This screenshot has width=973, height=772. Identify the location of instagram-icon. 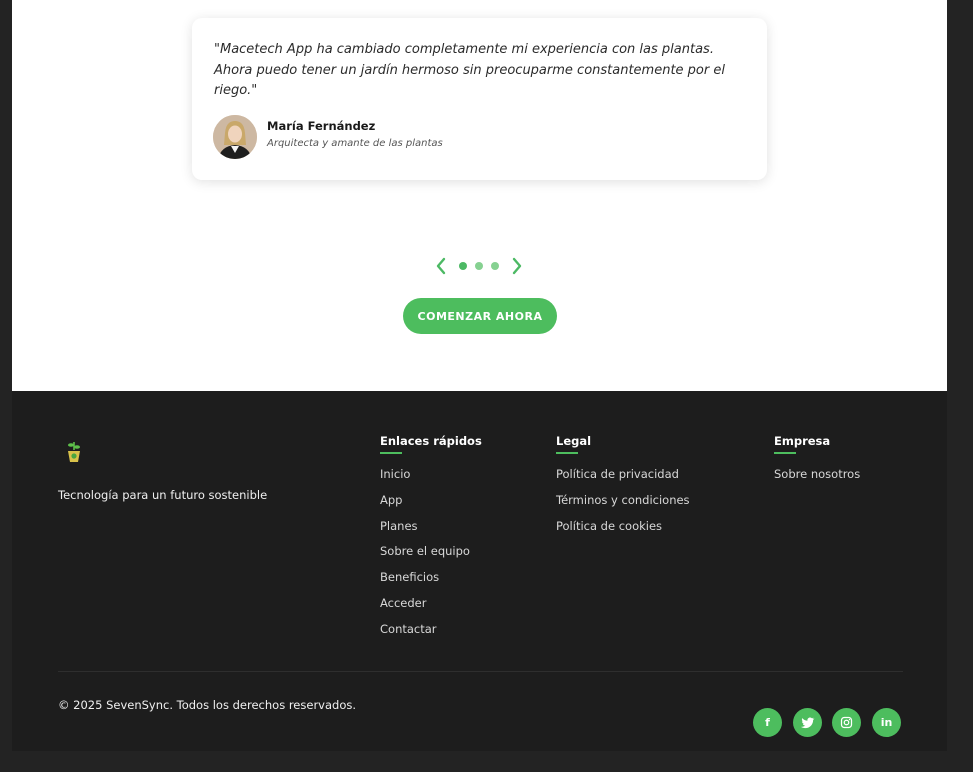
(846, 722).